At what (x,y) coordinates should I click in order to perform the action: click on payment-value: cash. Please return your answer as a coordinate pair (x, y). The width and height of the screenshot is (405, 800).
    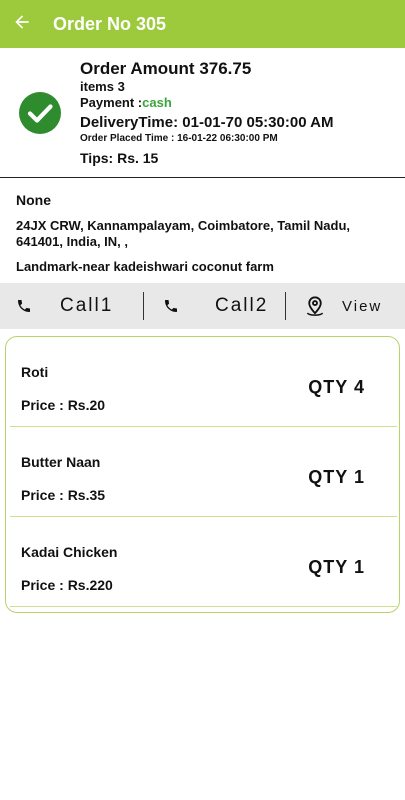
    Looking at the image, I should click on (157, 102).